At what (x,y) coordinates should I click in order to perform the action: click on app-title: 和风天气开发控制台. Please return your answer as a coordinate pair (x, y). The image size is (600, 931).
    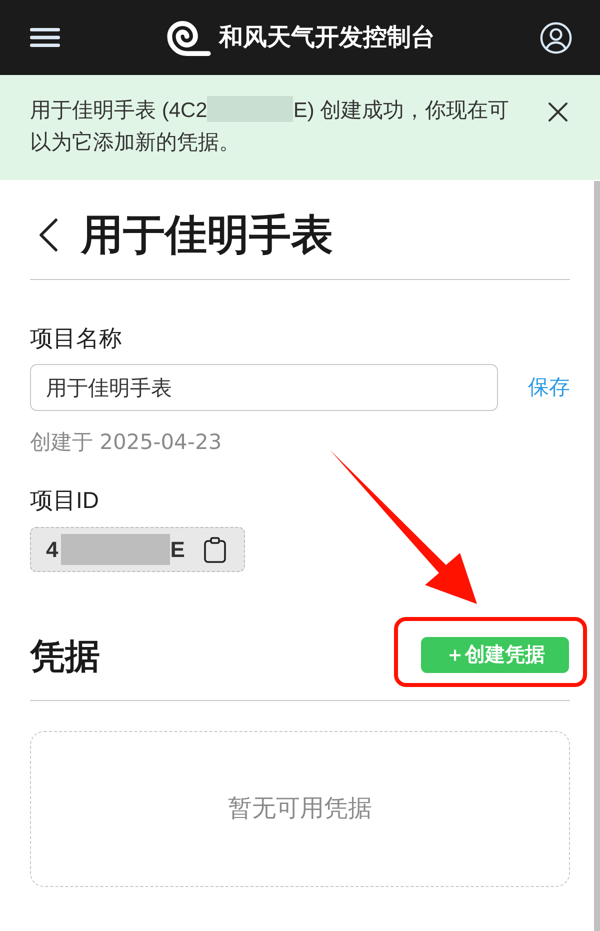
    Looking at the image, I should click on (327, 37).